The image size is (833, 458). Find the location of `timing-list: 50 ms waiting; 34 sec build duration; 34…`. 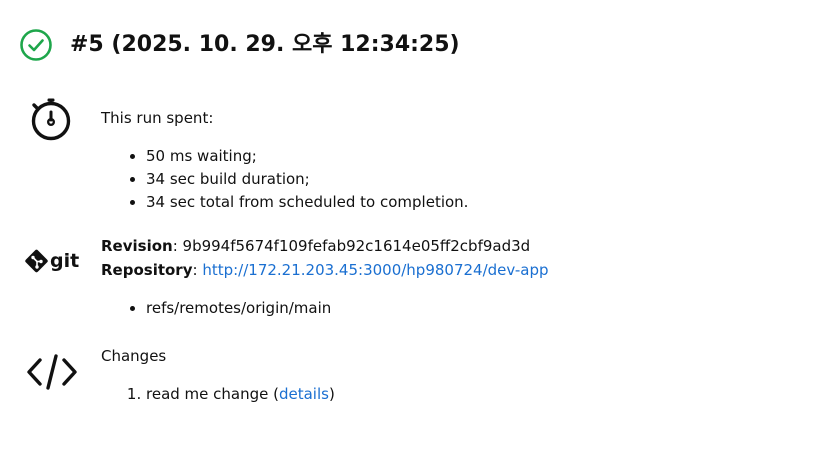

timing-list: 50 ms waiting; 34 sec build duration; 34… is located at coordinates (284, 179).